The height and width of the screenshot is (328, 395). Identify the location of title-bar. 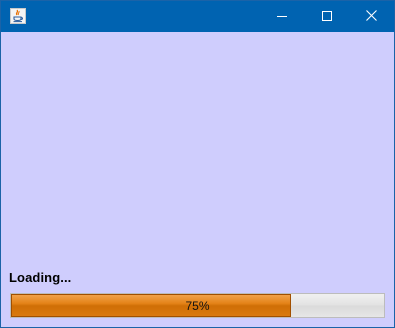
(197, 16).